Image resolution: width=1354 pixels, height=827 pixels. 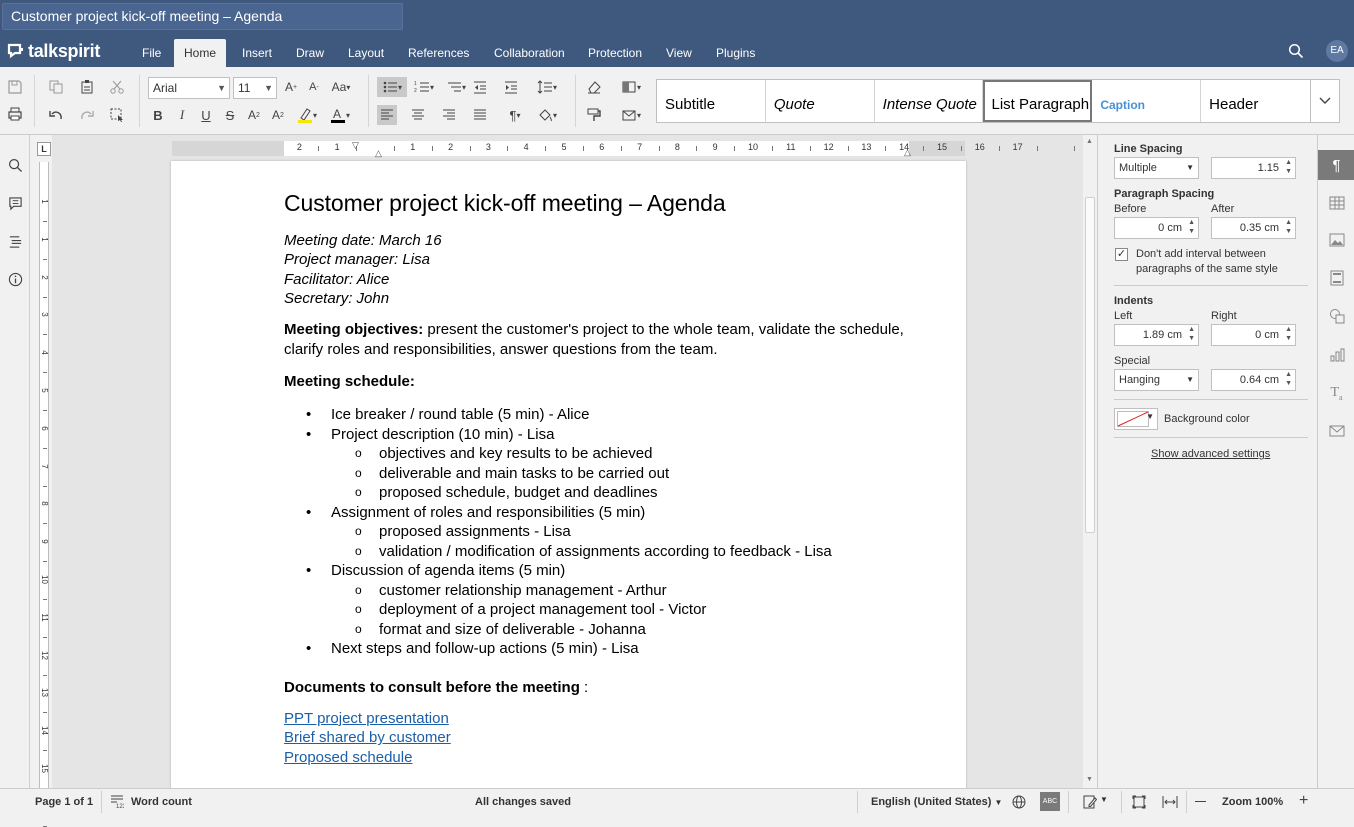 What do you see at coordinates (711, 101) in the screenshot?
I see `style-subtitle: Subtitle` at bounding box center [711, 101].